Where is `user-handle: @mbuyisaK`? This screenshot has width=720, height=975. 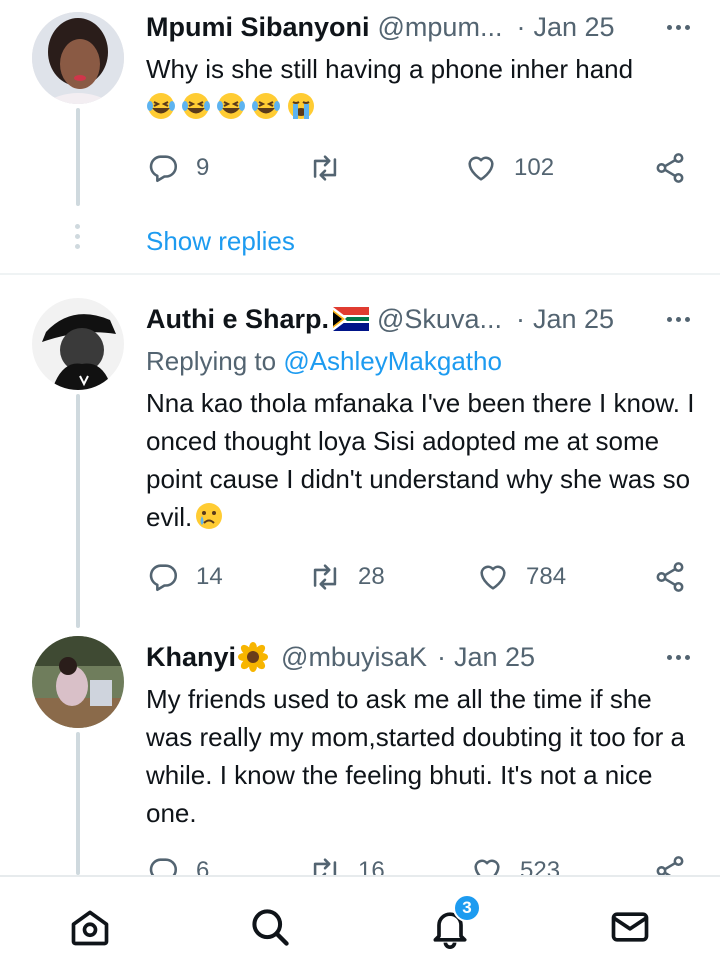 user-handle: @mbuyisaK is located at coordinates (354, 657).